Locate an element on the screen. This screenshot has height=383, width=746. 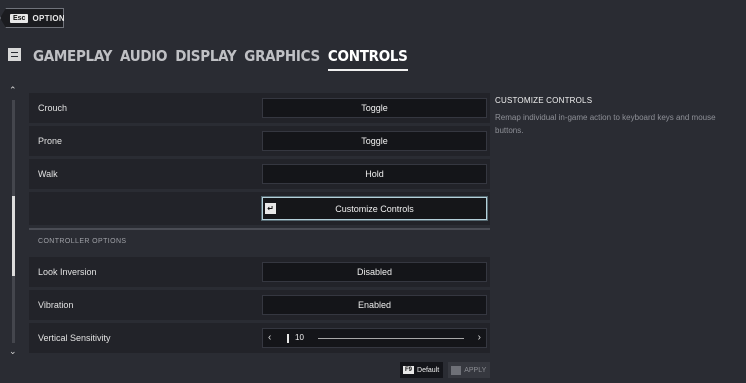
default-button: F9 Default is located at coordinates (422, 370).